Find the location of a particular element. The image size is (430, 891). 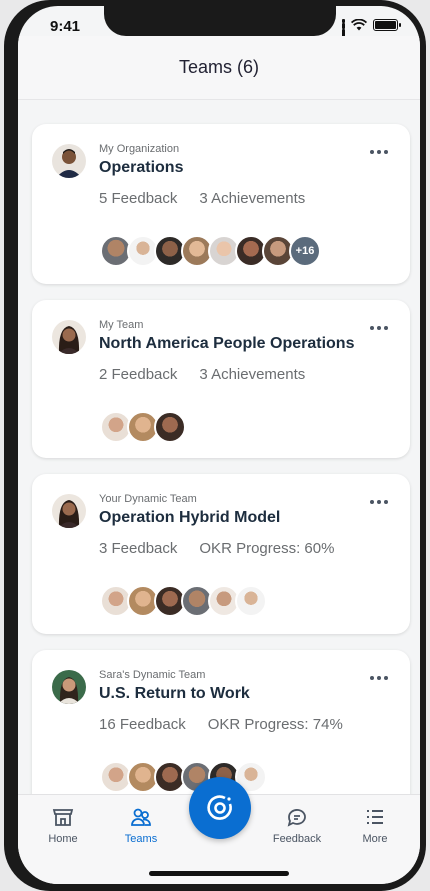

tab-feedback: Feedback is located at coordinates (297, 825).